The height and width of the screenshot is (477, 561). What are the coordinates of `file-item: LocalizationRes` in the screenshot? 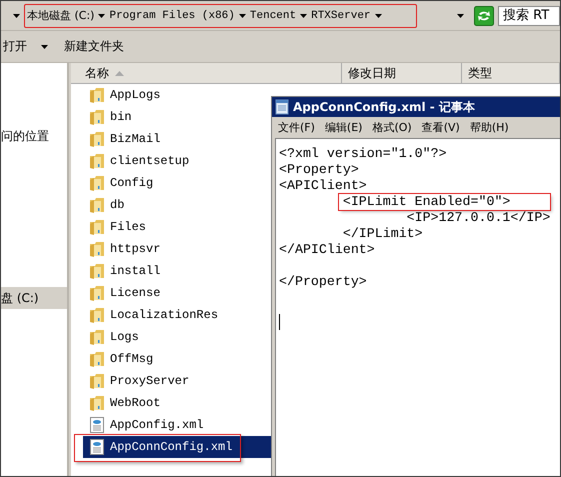 It's located at (153, 315).